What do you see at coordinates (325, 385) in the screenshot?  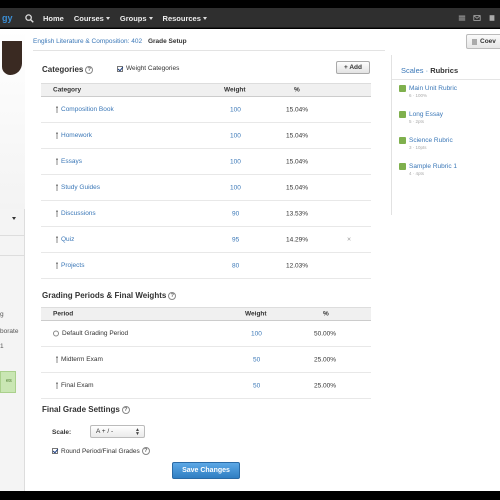 I see `period-percent: 25.00%` at bounding box center [325, 385].